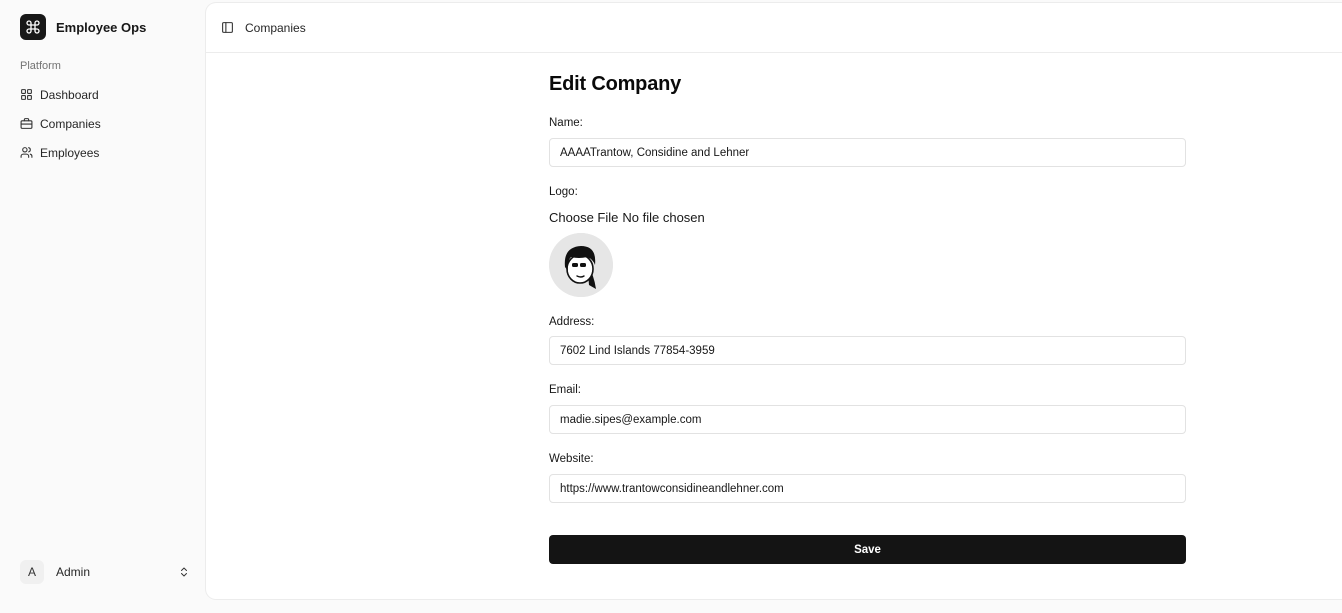 The height and width of the screenshot is (613, 1342). I want to click on sidebar-item-label: Employees, so click(70, 152).